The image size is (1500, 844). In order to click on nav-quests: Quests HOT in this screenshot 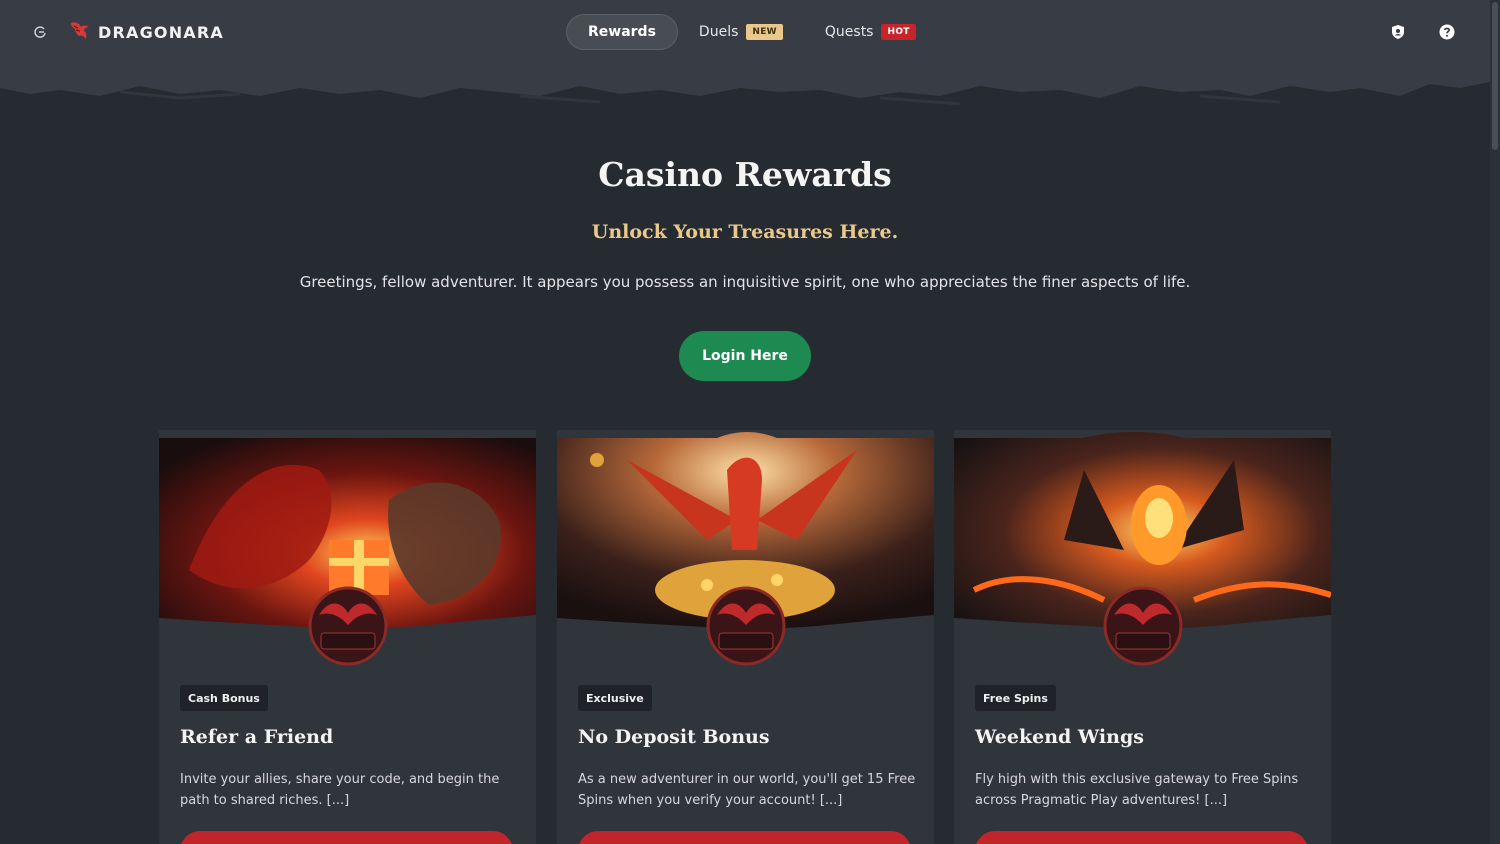, I will do `click(870, 32)`.